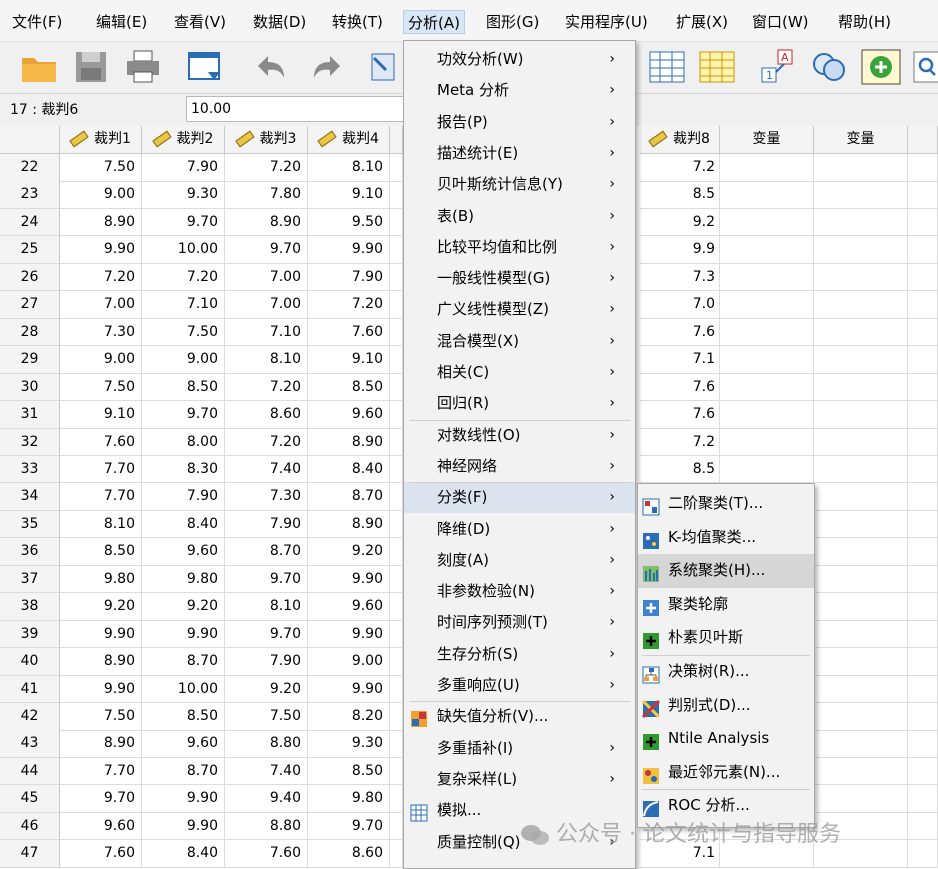  What do you see at coordinates (30, 222) in the screenshot?
I see `row-number: 24` at bounding box center [30, 222].